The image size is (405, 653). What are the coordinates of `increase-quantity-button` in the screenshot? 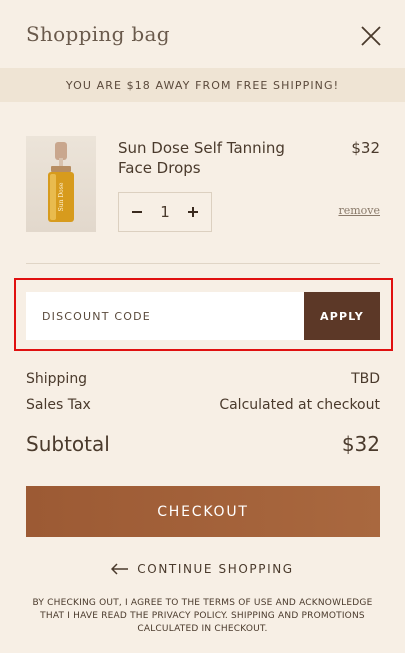 It's located at (193, 212).